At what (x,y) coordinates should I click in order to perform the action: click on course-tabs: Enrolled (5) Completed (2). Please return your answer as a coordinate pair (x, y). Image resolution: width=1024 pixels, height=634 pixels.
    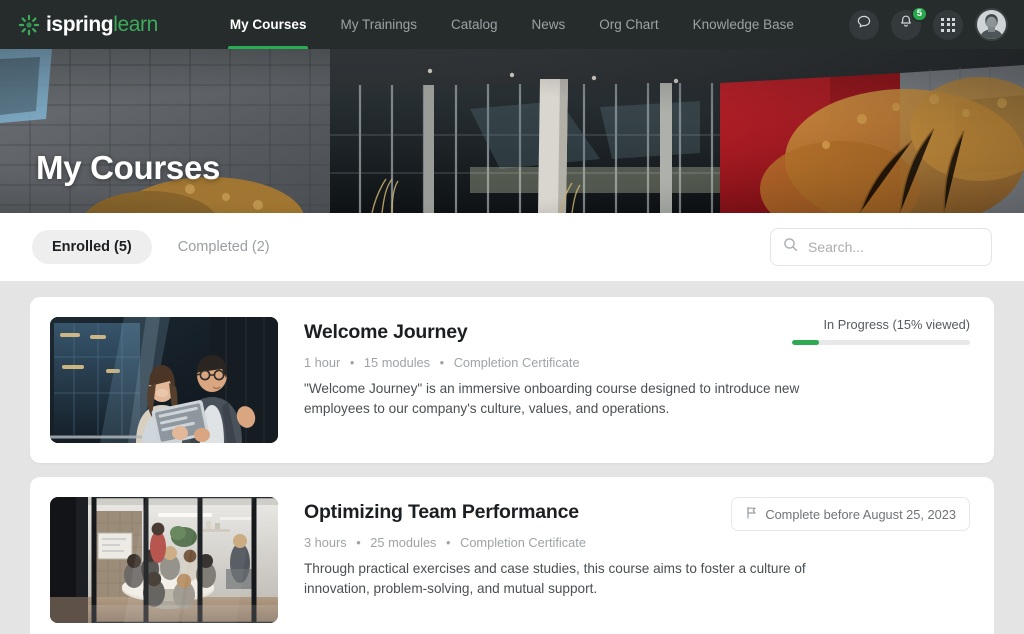
    Looking at the image, I should click on (161, 247).